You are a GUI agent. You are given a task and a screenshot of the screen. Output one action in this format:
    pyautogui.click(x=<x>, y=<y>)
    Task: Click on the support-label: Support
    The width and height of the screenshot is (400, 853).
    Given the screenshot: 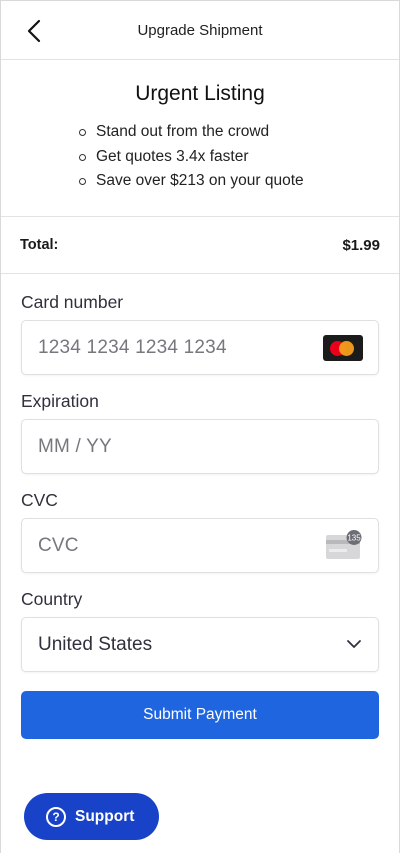 What is the action you would take?
    pyautogui.click(x=105, y=816)
    